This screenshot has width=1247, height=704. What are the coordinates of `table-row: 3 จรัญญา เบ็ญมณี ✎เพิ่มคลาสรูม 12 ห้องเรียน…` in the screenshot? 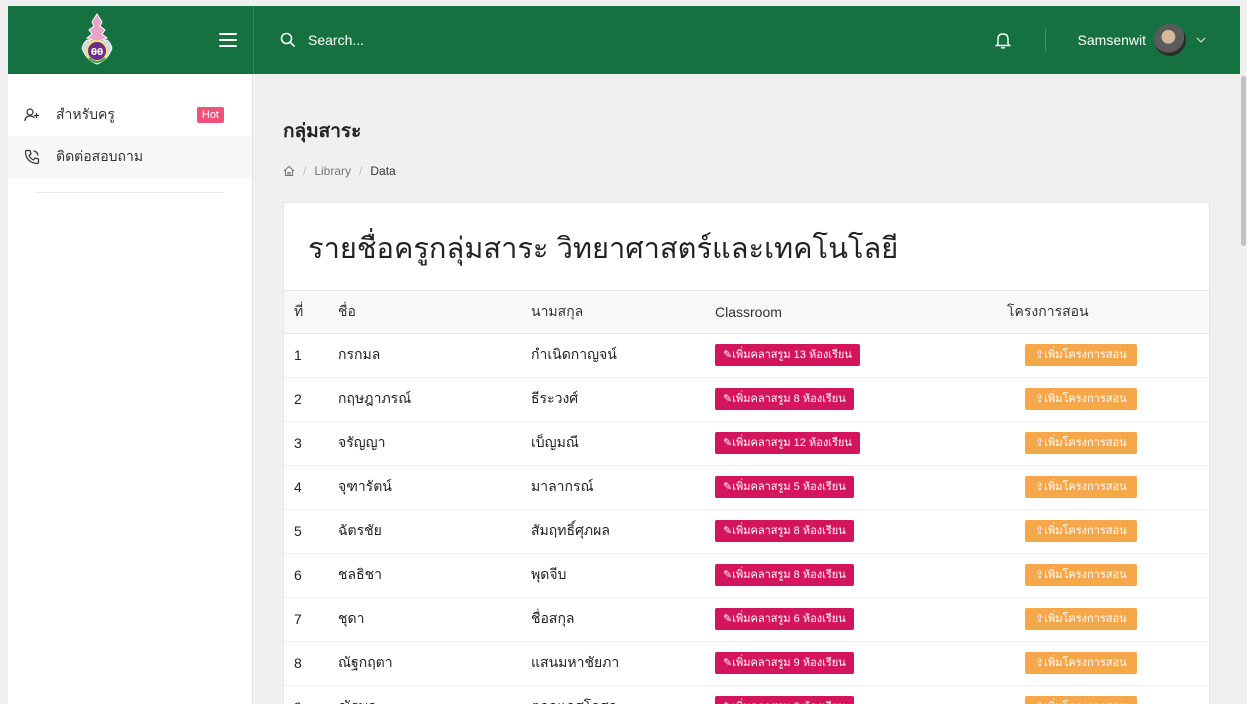 It's located at (746, 443).